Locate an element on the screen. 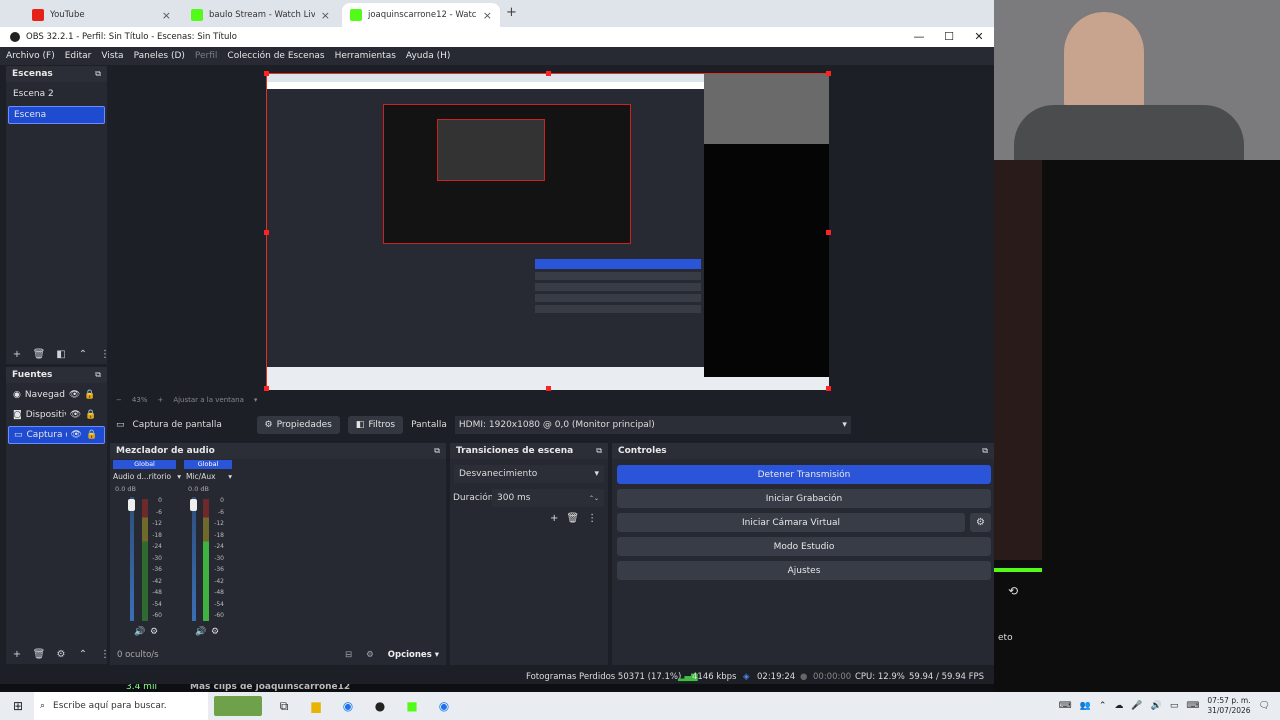 The image size is (1280, 720). microphone-icon: 🎤 is located at coordinates (1136, 706).